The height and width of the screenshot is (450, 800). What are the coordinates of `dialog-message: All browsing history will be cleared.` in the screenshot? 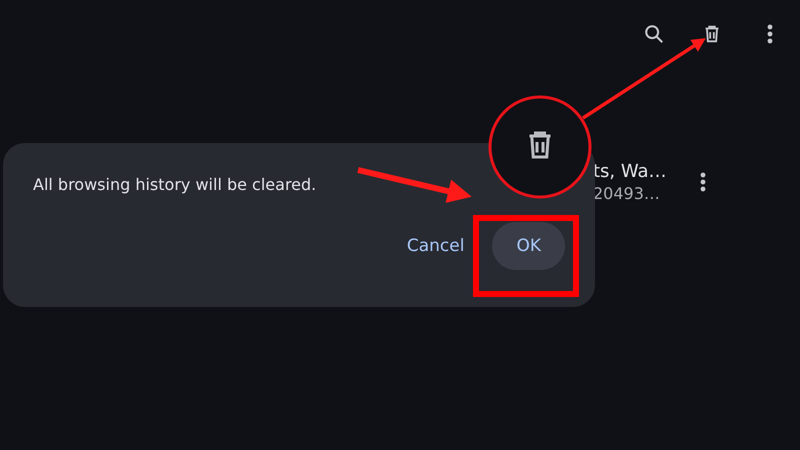 It's located at (174, 184).